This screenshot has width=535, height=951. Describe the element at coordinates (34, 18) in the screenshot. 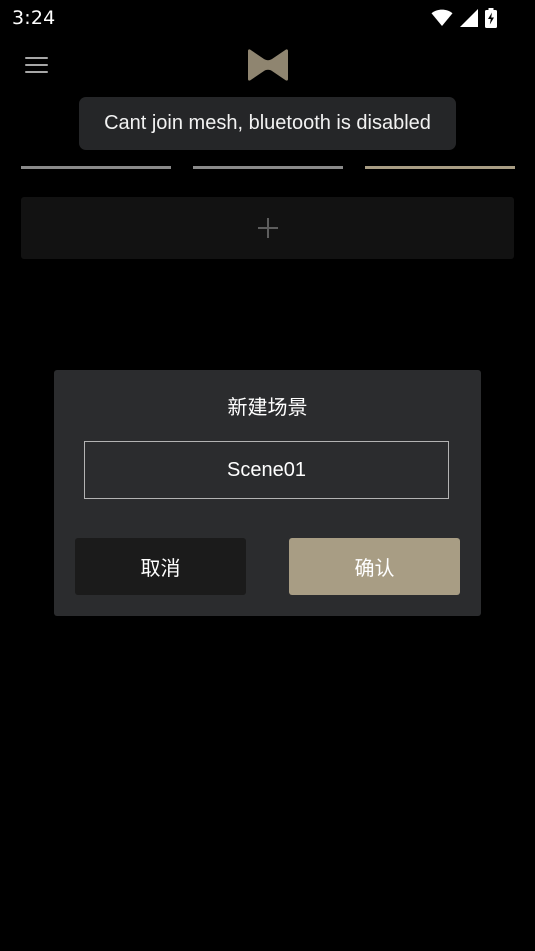

I see `status-time: 3:24` at that location.